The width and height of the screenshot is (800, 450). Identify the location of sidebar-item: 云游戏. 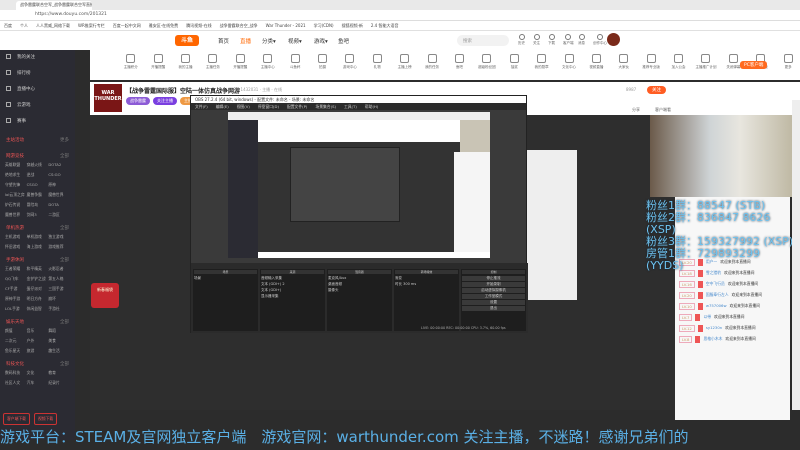
(37, 106).